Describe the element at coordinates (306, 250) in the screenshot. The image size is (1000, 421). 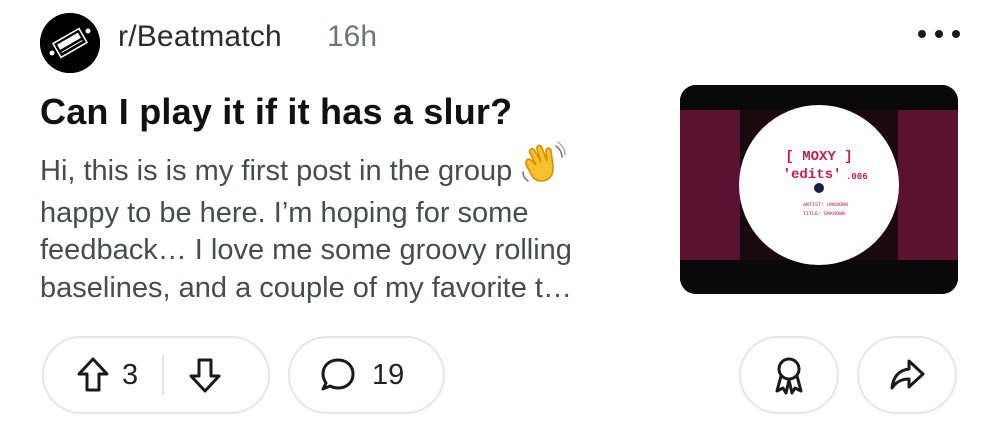
I see `post-body-line: feedback… I love me some groovy rolling` at that location.